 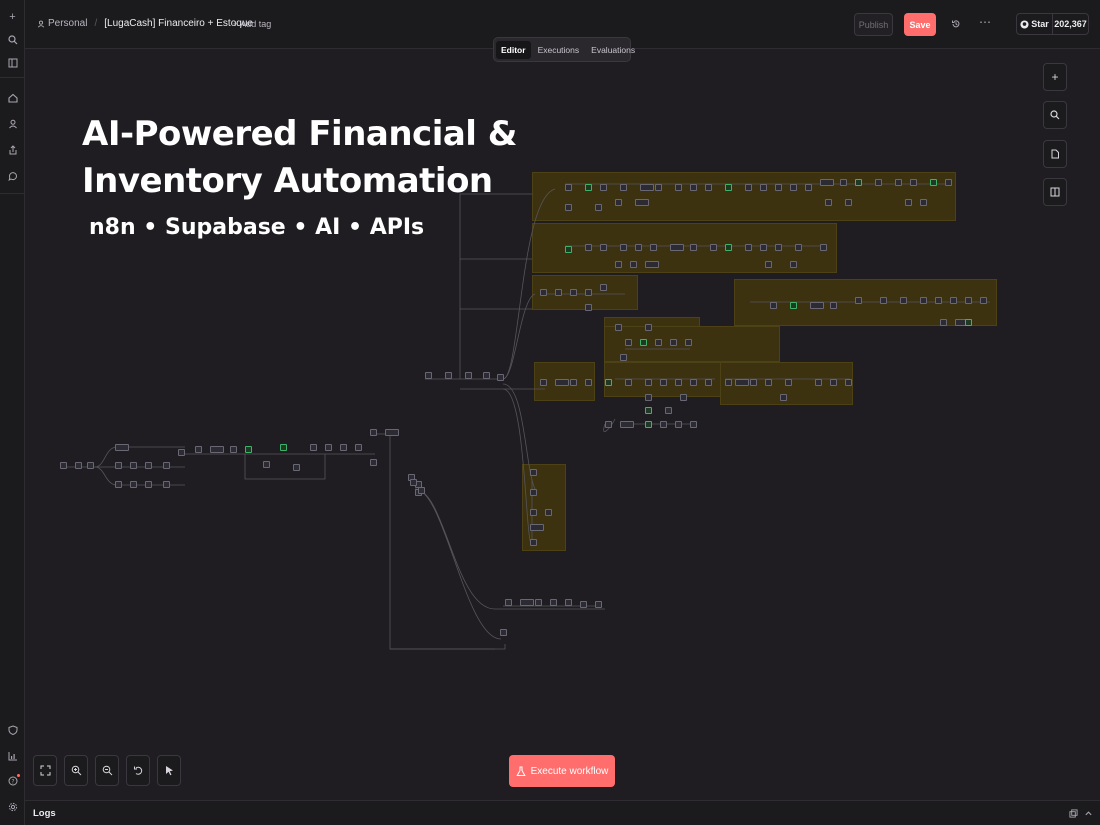 I want to click on chat-icon, so click(x=12, y=175).